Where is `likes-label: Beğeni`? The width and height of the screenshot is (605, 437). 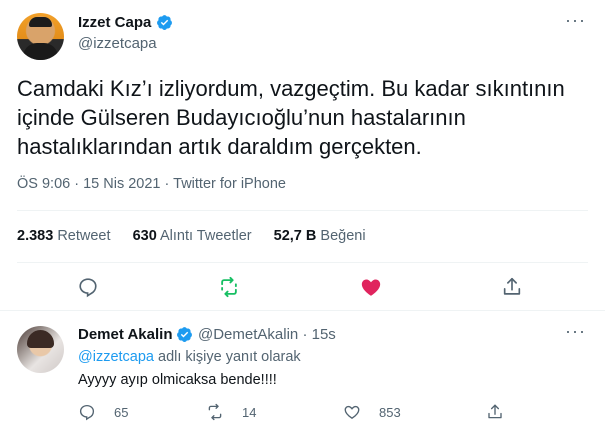
likes-label: Beğeni is located at coordinates (343, 236).